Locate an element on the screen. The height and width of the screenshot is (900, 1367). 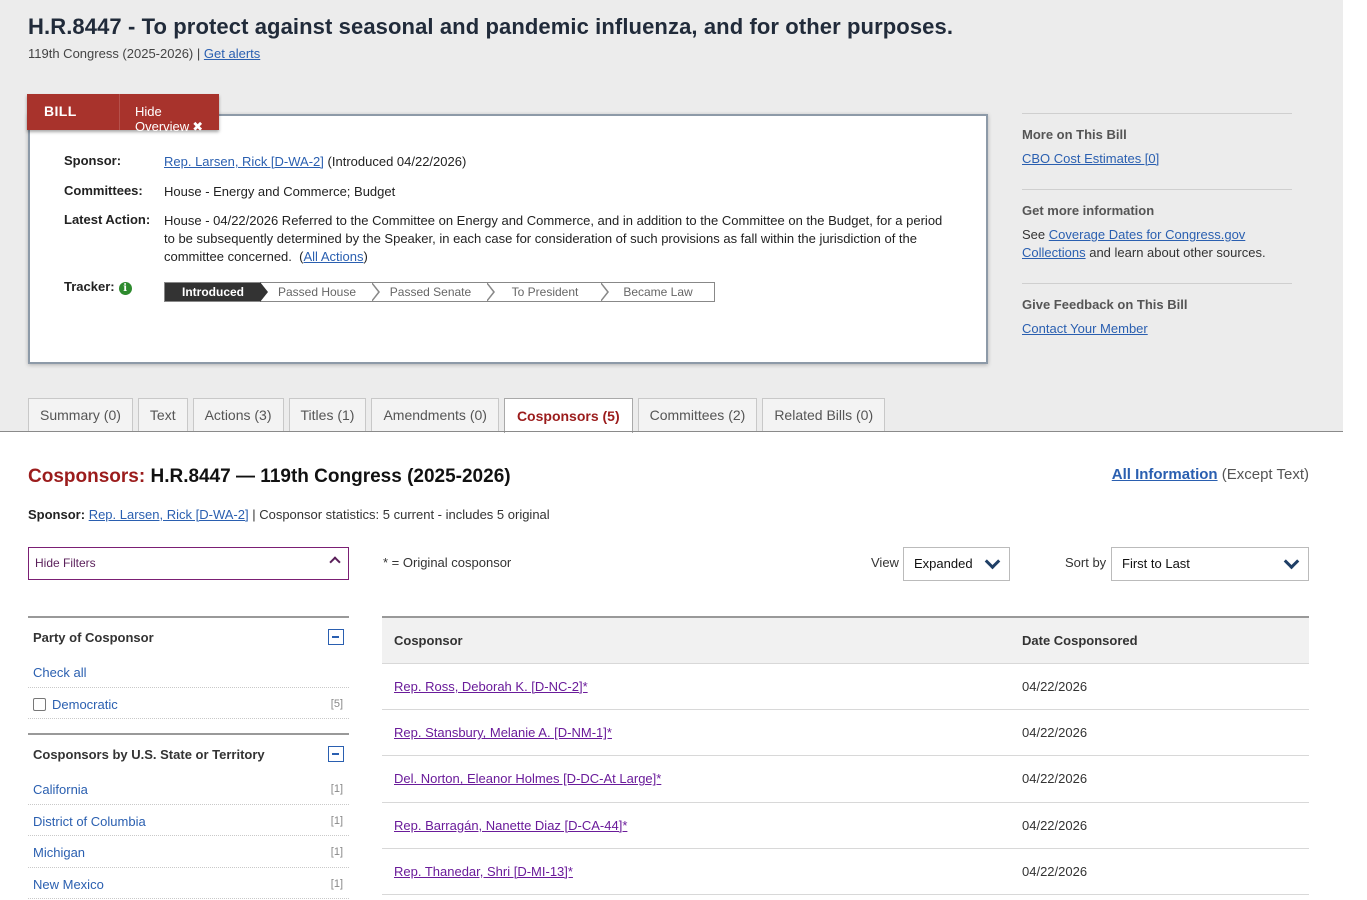
state-filter-count: [1] is located at coordinates (336, 820).